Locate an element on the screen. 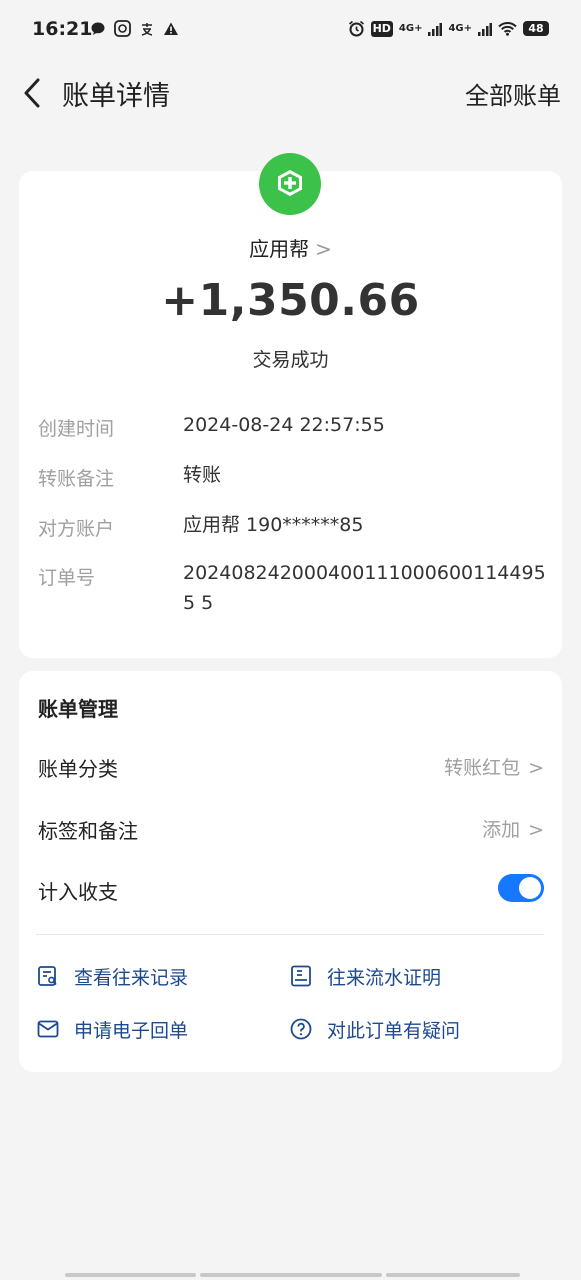 Image resolution: width=581 pixels, height=1280 pixels. record-search-icon is located at coordinates (47, 976).